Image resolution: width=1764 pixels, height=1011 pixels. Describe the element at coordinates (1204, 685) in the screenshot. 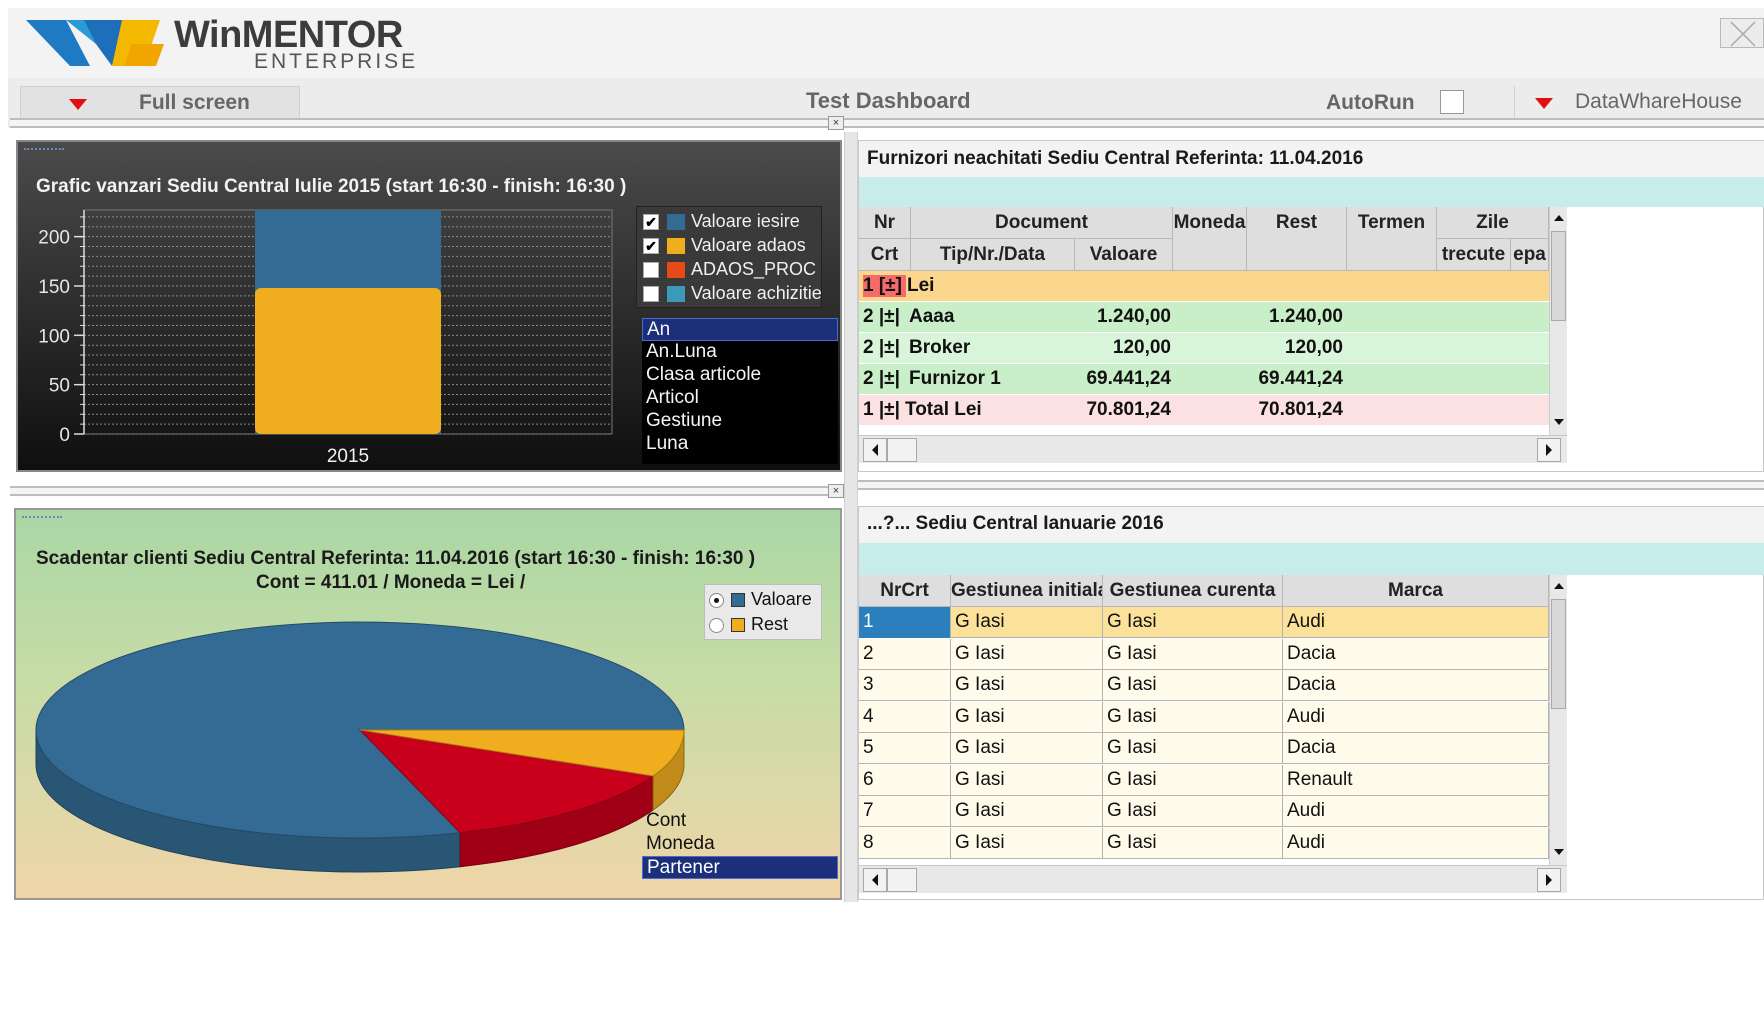

I see `table-row: 3G Iasi G Iasi Dacia` at that location.